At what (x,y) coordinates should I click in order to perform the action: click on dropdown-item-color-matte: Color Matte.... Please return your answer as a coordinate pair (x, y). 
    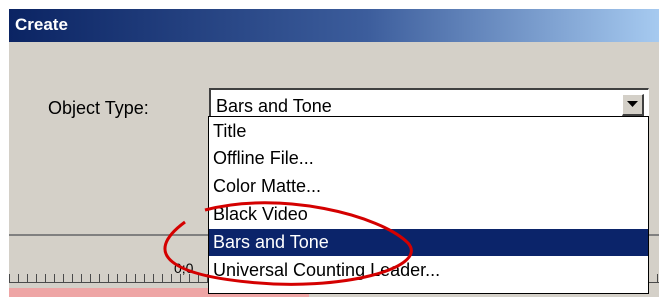
    Looking at the image, I should click on (428, 186).